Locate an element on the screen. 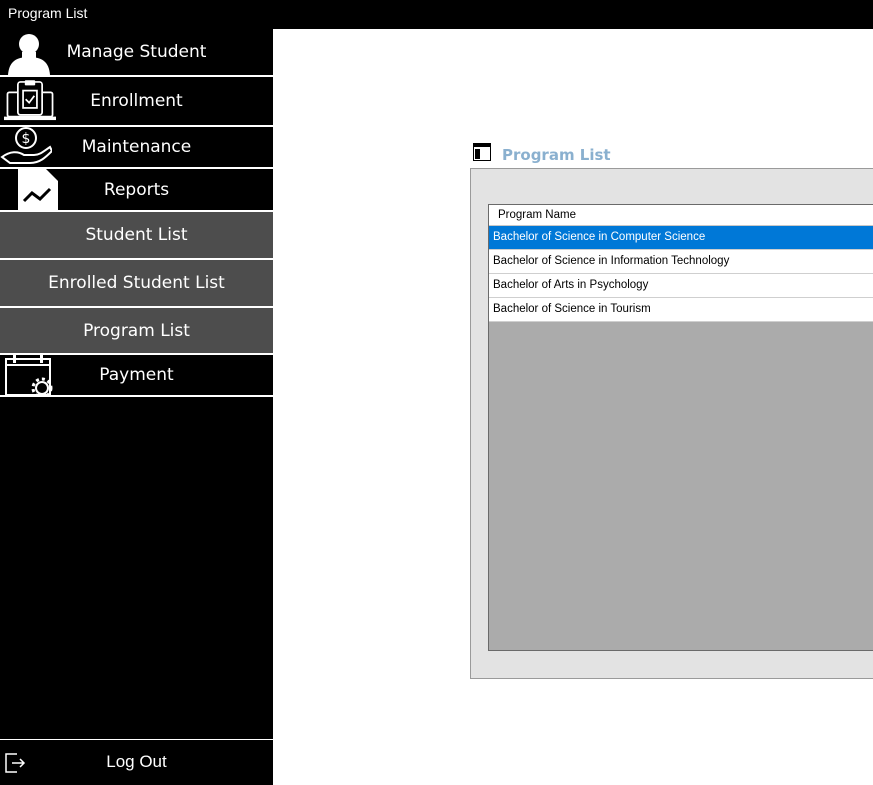 The width and height of the screenshot is (873, 785). window-titlebar: Program List is located at coordinates (436, 14).